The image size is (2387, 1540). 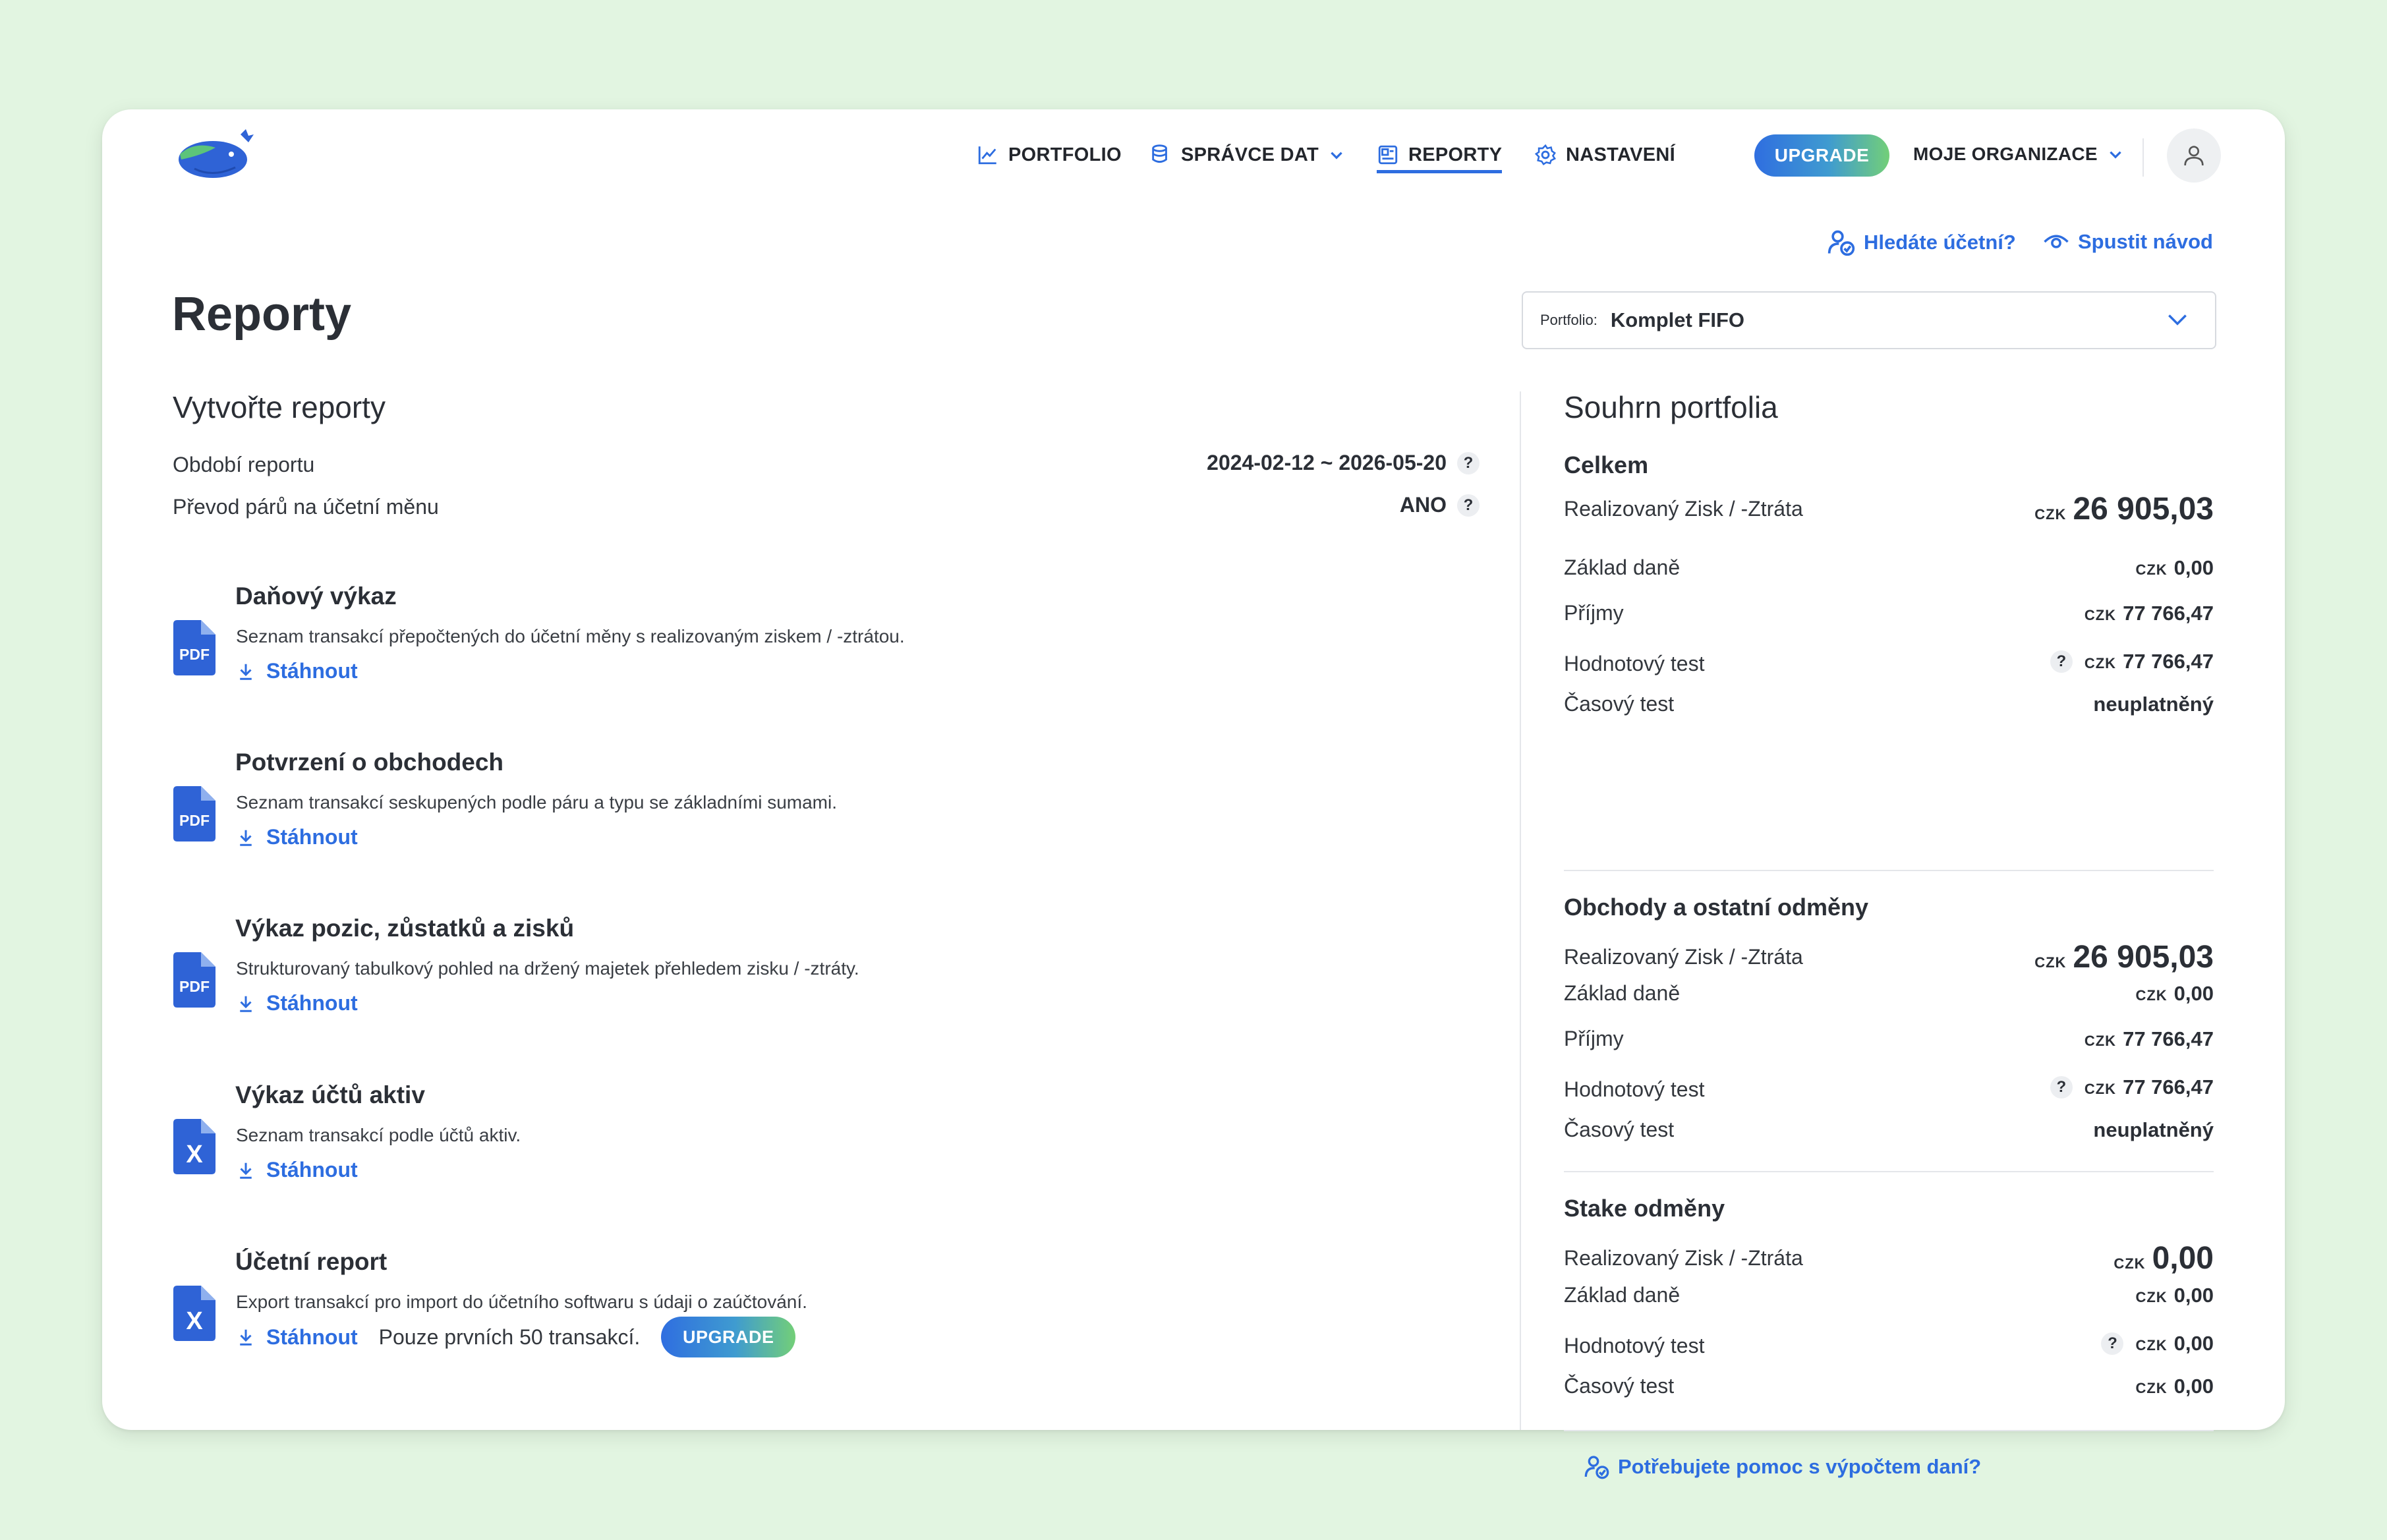 I want to click on user-check-icon, so click(x=1841, y=243).